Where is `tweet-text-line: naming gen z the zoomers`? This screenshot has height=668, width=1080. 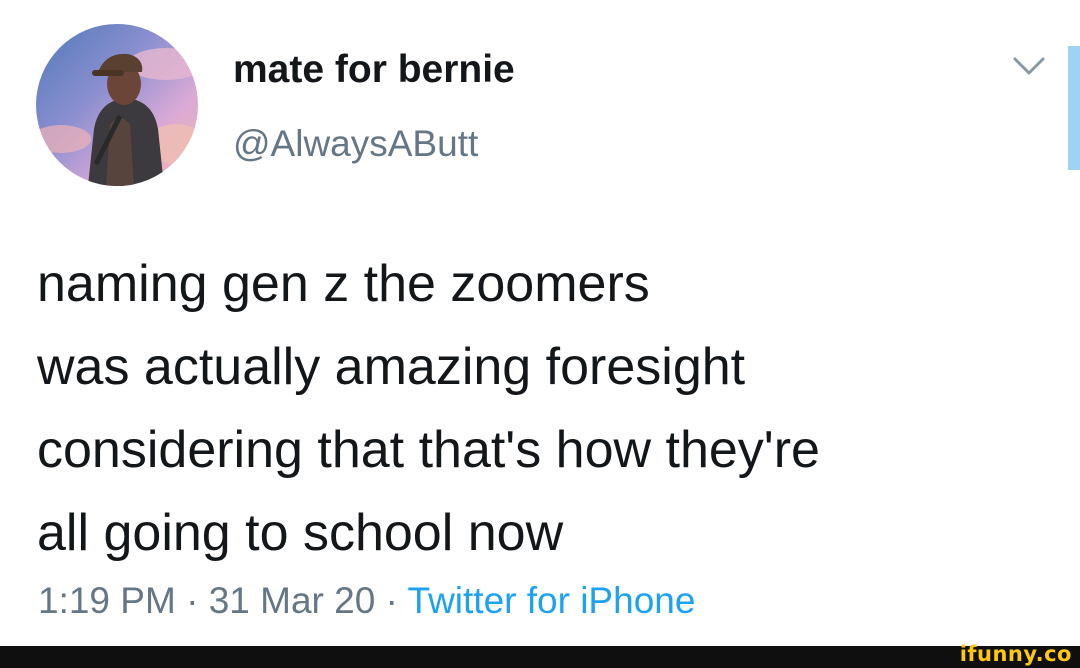
tweet-text-line: naming gen z the zoomers is located at coordinates (343, 284).